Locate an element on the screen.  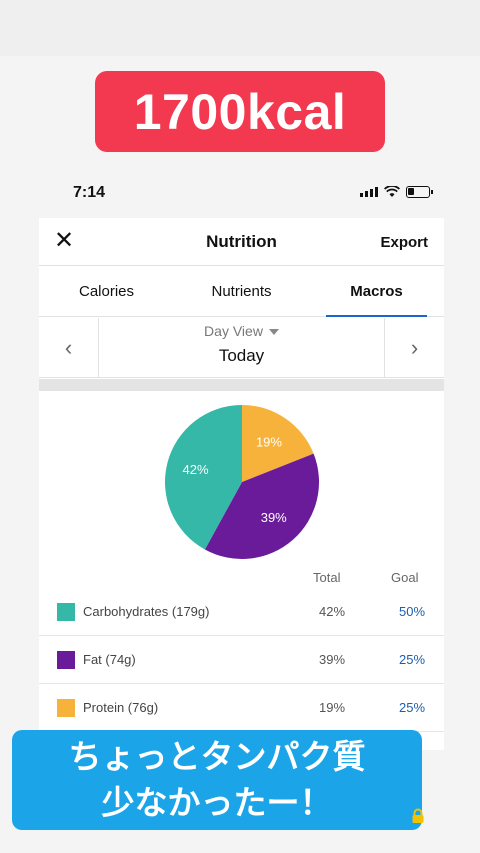
goal-header: Goal is located at coordinates (405, 577).